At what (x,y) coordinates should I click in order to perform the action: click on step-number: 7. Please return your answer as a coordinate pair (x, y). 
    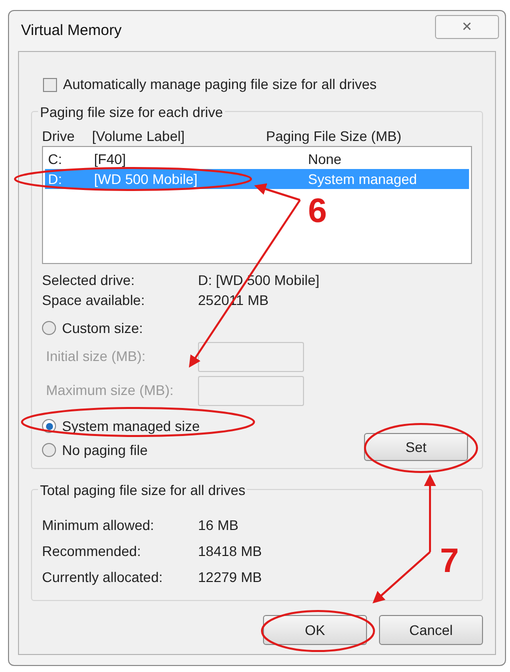
    Looking at the image, I should click on (449, 561).